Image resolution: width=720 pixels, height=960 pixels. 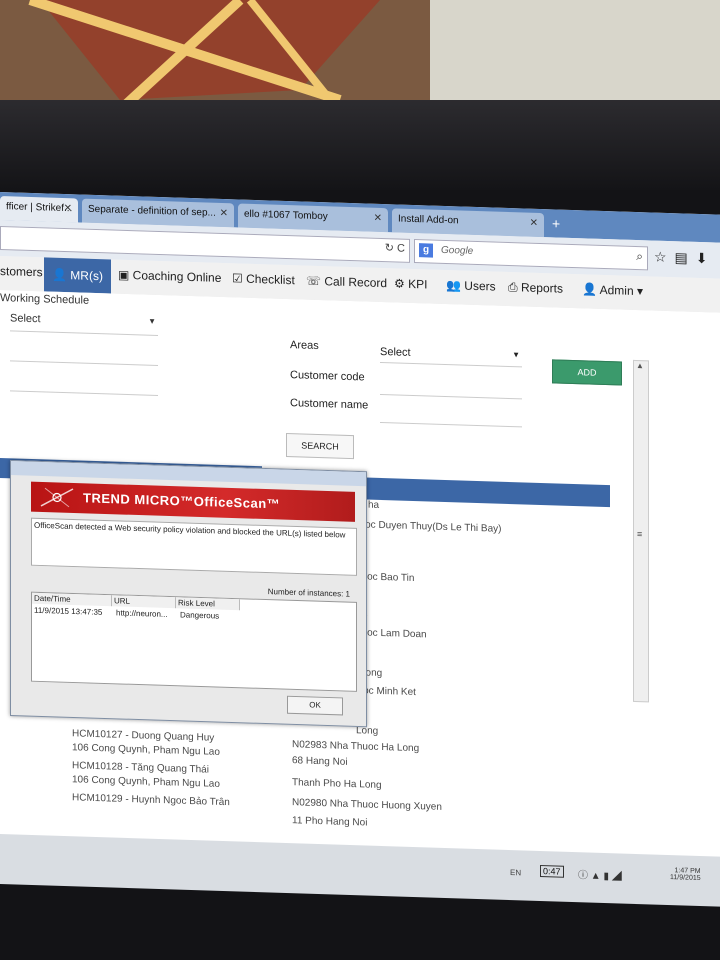 I want to click on customer-name-label: Customer name, so click(x=329, y=404).